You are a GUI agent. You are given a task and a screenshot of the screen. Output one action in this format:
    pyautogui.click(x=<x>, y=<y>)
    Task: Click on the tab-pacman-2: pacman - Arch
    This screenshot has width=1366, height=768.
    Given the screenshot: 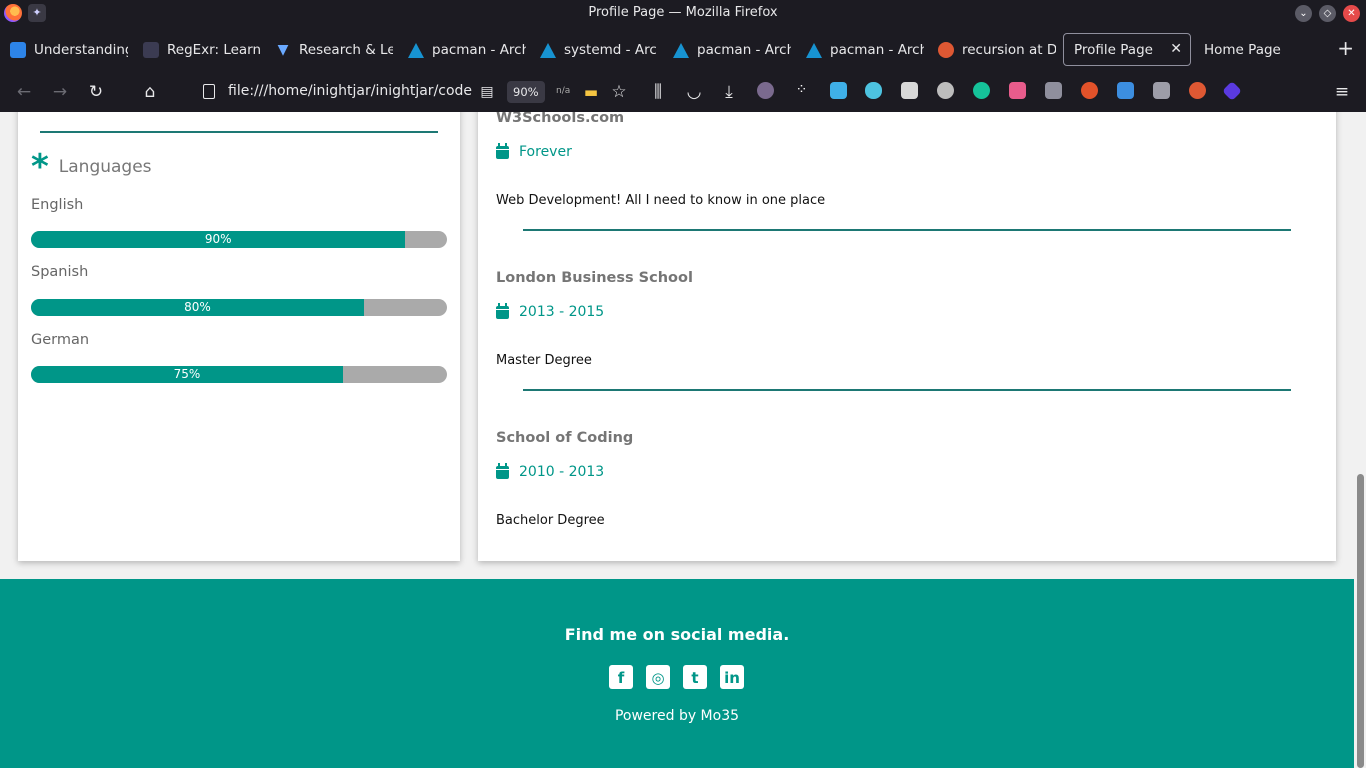 What is the action you would take?
    pyautogui.click(x=727, y=49)
    